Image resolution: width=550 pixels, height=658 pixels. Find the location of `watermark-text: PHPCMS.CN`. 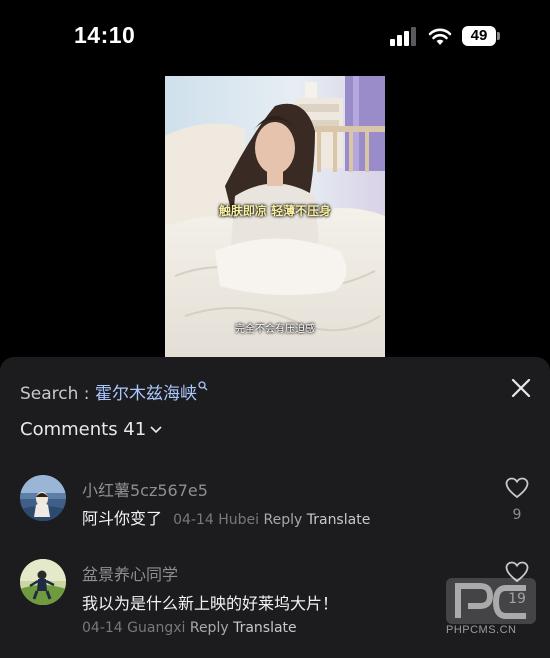

watermark-text: PHPCMS.CN is located at coordinates (481, 630).